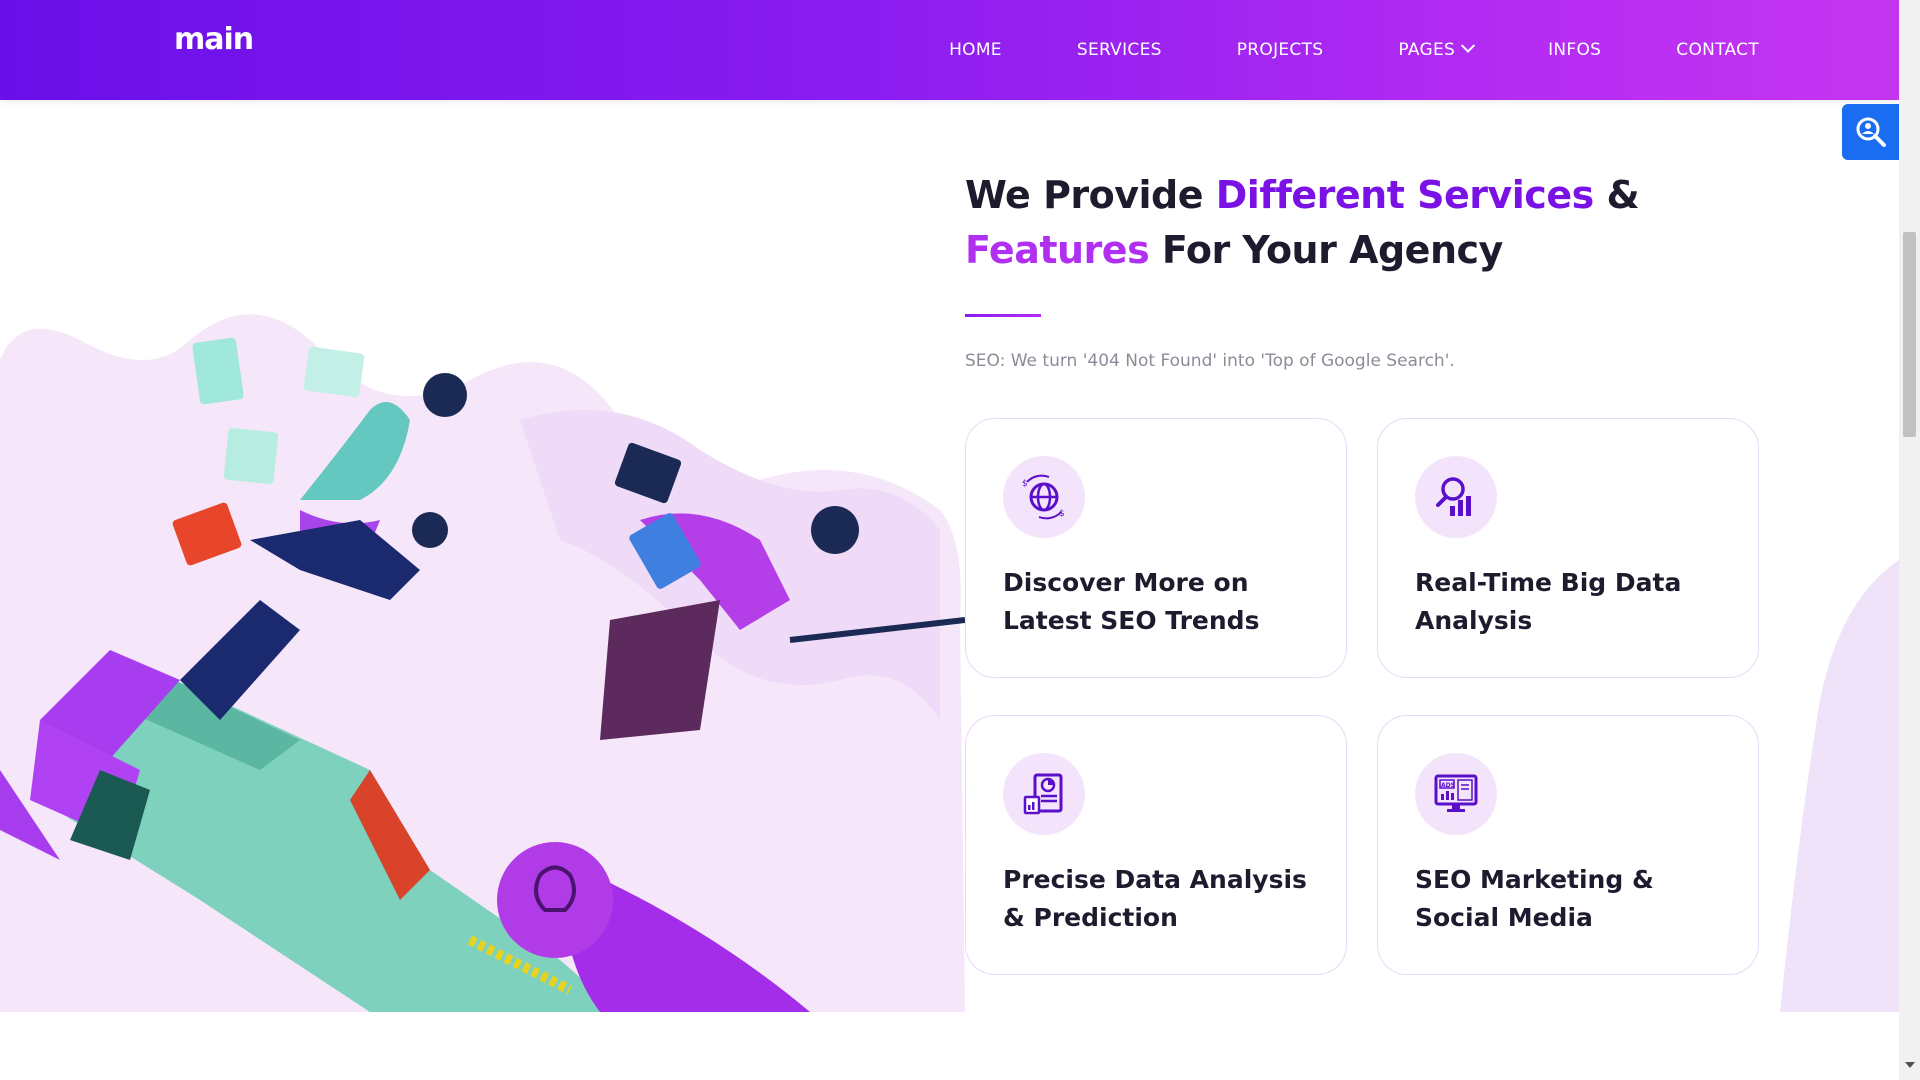 This screenshot has width=1920, height=1080. I want to click on background-blob, so click(1839, 786).